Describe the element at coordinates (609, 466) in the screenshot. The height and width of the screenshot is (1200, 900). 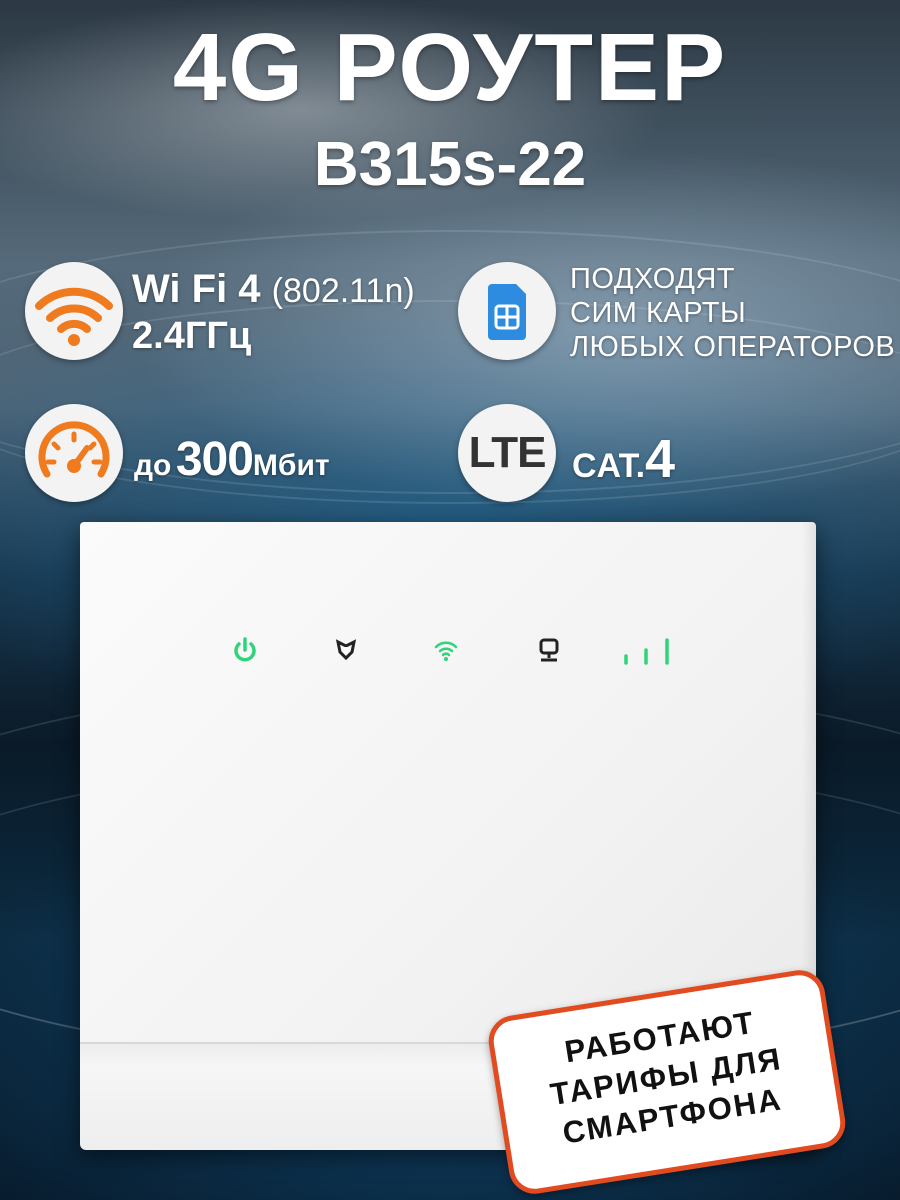
I see `cat-label: CAT.` at that location.